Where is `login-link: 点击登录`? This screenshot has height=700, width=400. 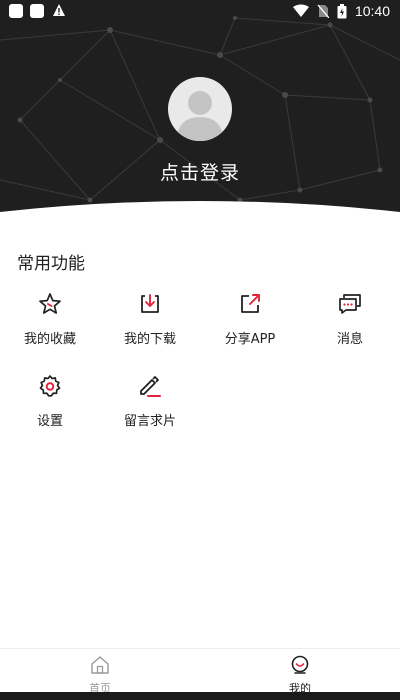 login-link: 点击登录 is located at coordinates (200, 171).